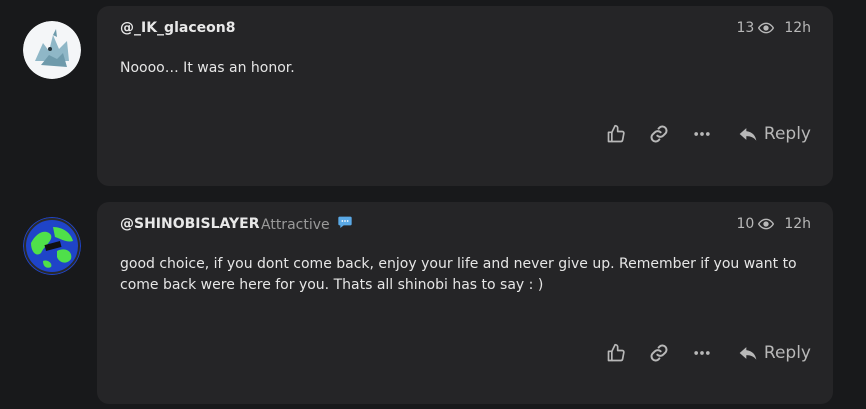 This screenshot has width=866, height=409. I want to click on post-meta: 10 12h, so click(773, 224).